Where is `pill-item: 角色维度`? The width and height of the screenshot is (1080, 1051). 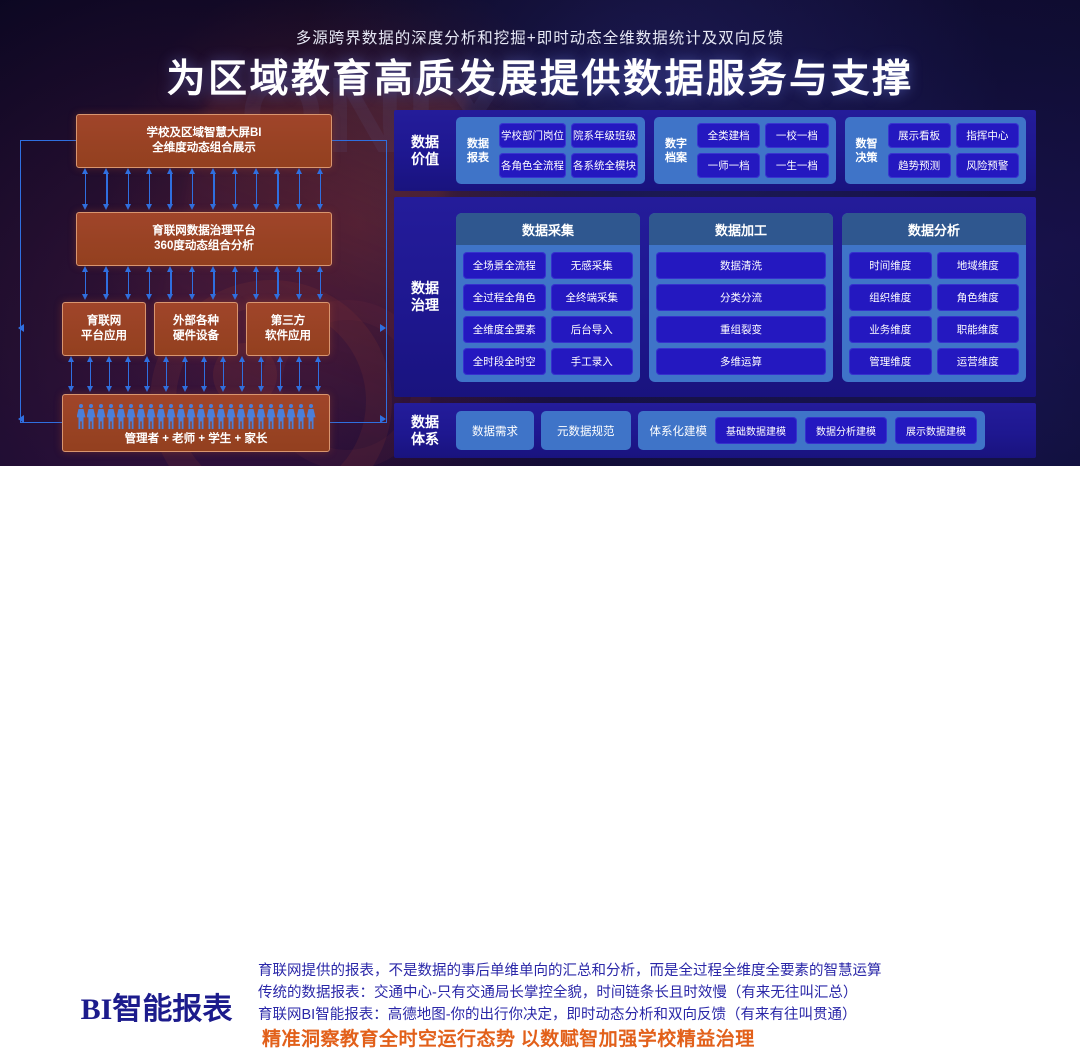 pill-item: 角色维度 is located at coordinates (977, 297).